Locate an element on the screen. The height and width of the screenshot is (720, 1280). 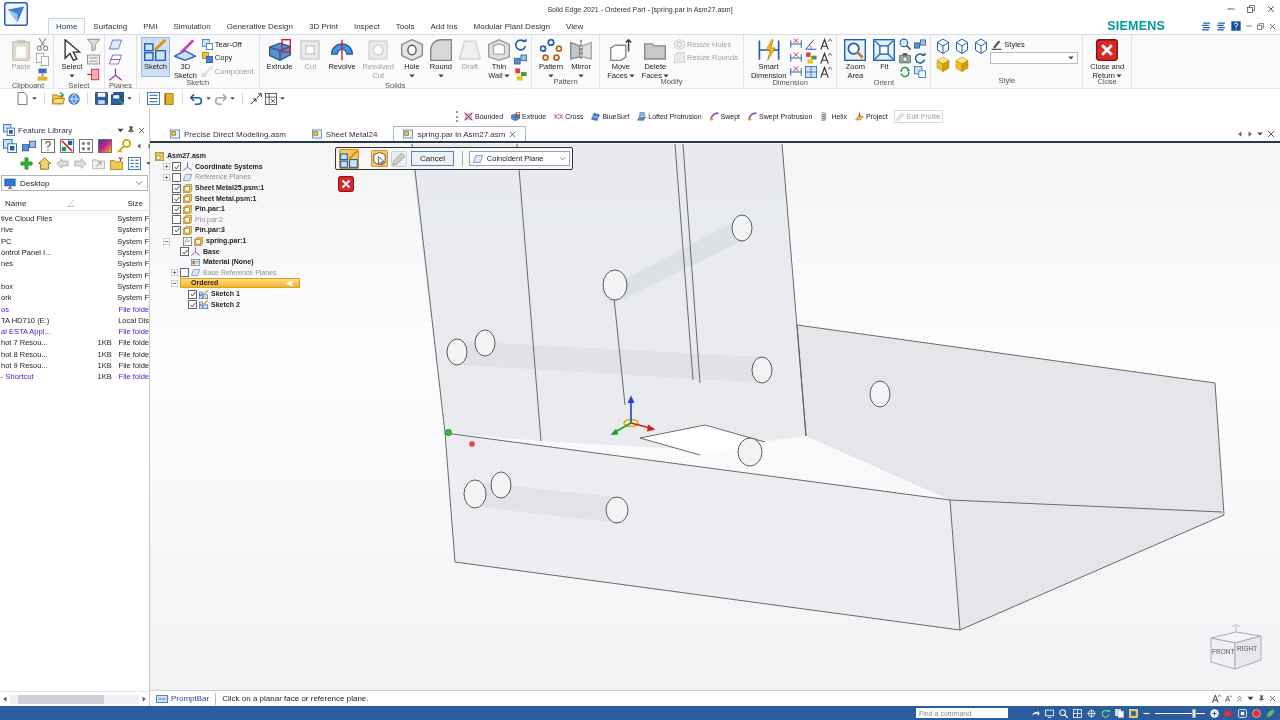
gradient-icon is located at coordinates (105, 146).